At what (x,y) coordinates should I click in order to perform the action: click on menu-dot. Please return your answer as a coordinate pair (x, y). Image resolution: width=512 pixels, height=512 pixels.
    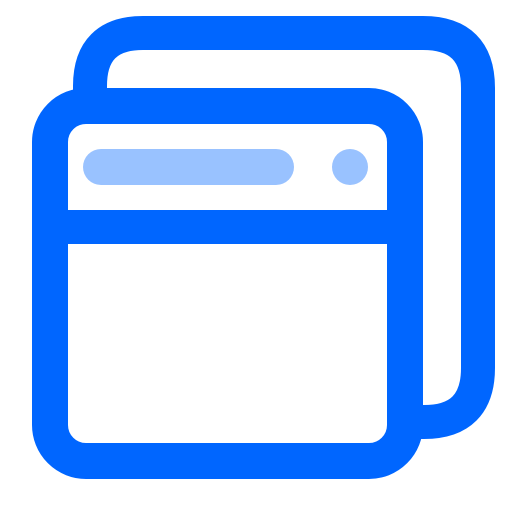
    Looking at the image, I should click on (350, 167).